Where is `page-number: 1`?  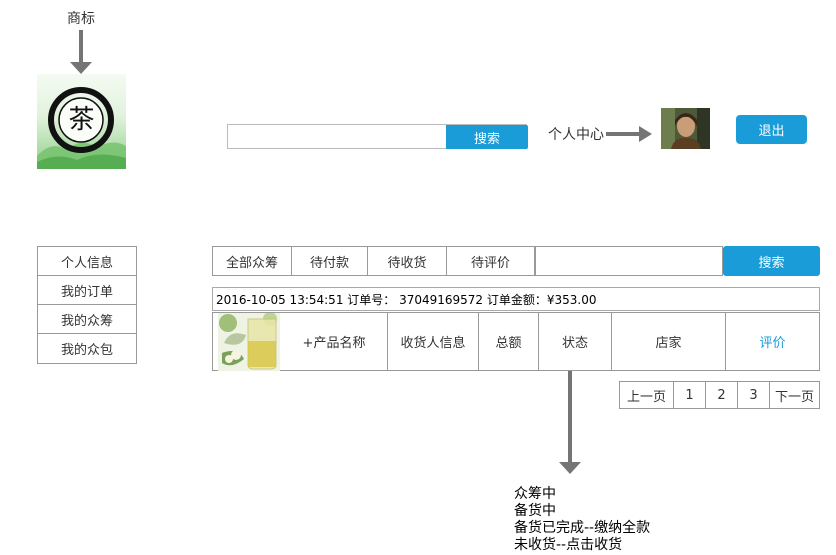 page-number: 1 is located at coordinates (689, 395).